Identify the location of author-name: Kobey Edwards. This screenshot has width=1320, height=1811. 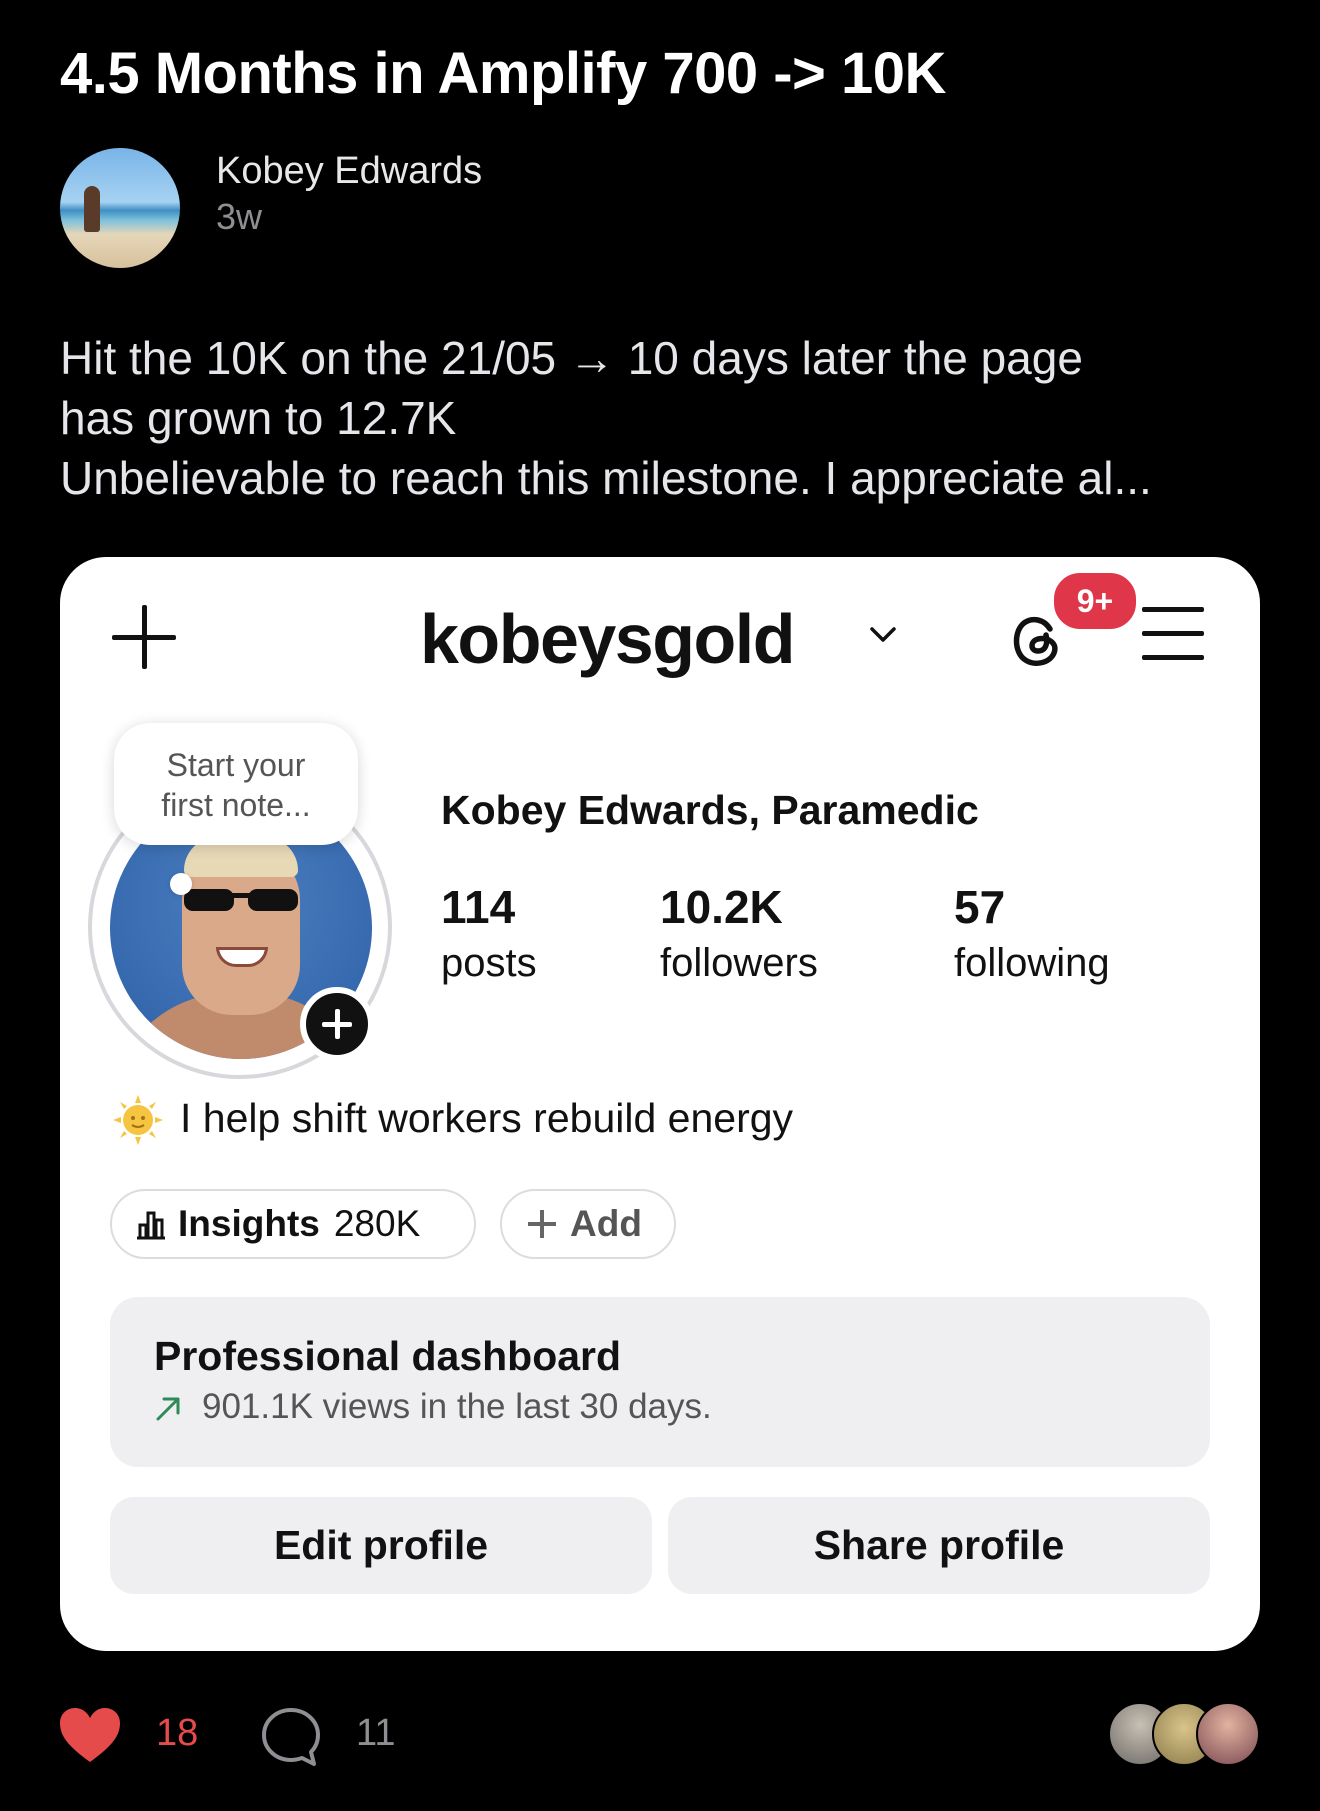
(349, 171).